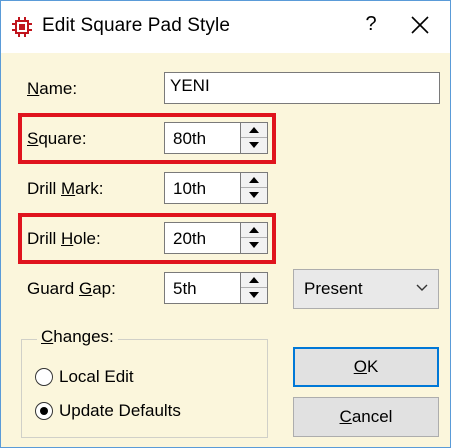 The height and width of the screenshot is (448, 451). What do you see at coordinates (77, 337) in the screenshot?
I see `changes-group-label: Changes:` at bounding box center [77, 337].